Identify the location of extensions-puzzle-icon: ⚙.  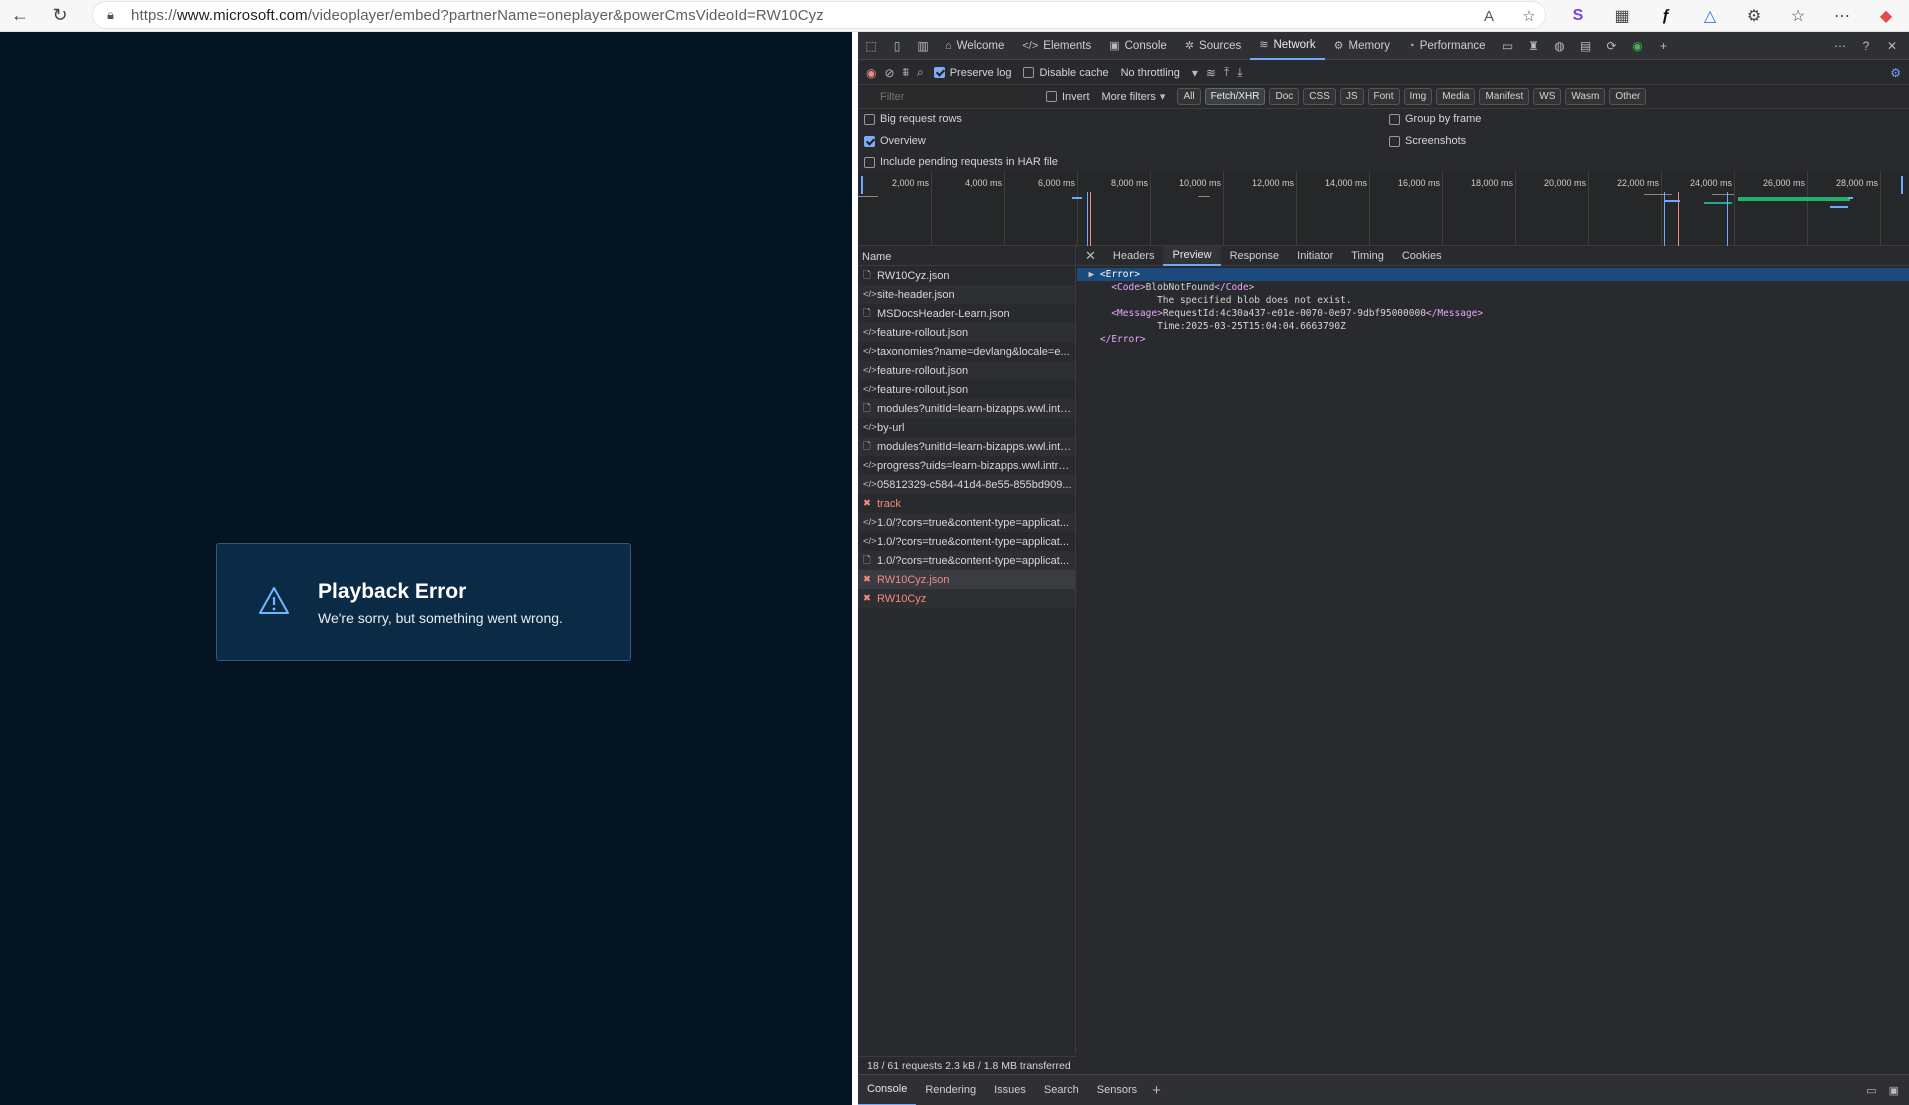
(1754, 16).